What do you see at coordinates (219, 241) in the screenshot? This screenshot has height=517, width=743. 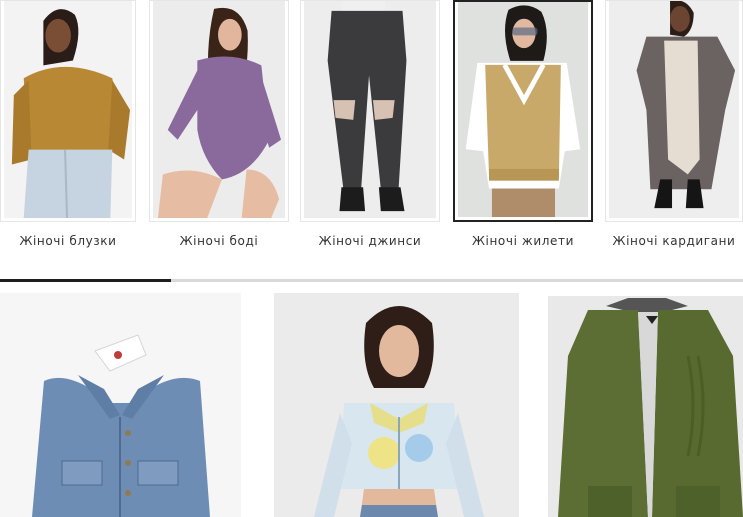 I see `category-label-bodysuits: Жіночі боді` at bounding box center [219, 241].